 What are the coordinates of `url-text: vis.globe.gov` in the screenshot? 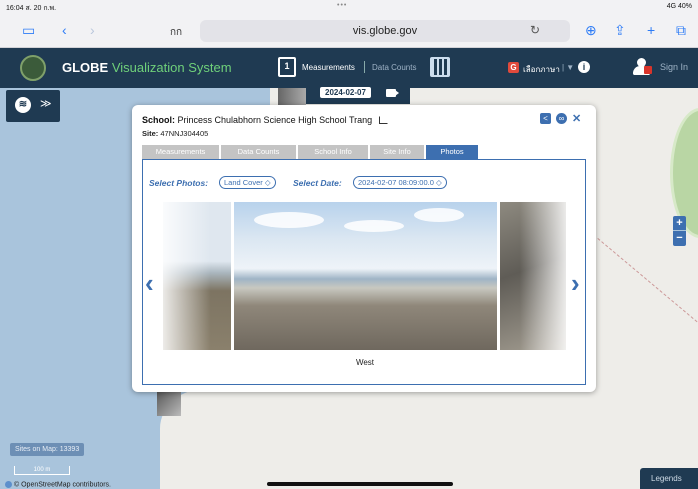 It's located at (385, 31).